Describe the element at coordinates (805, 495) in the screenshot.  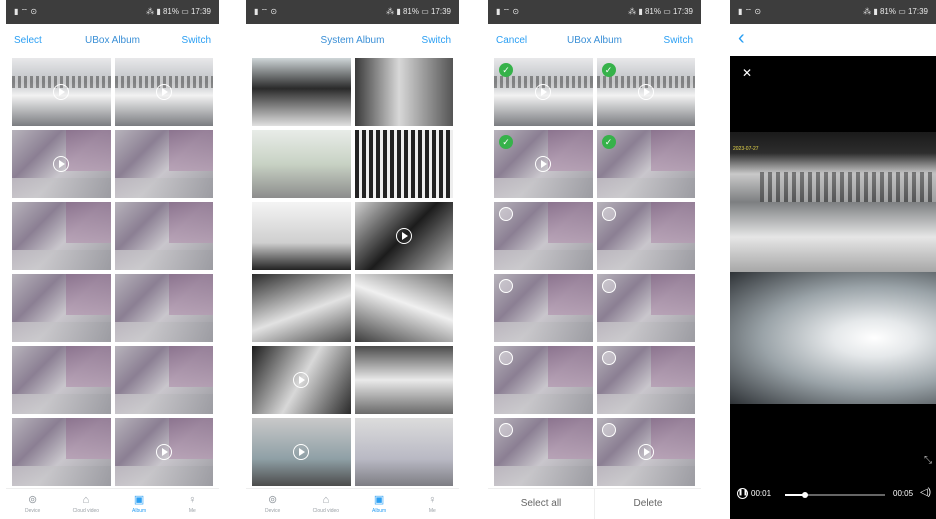
I see `progress-knob` at that location.